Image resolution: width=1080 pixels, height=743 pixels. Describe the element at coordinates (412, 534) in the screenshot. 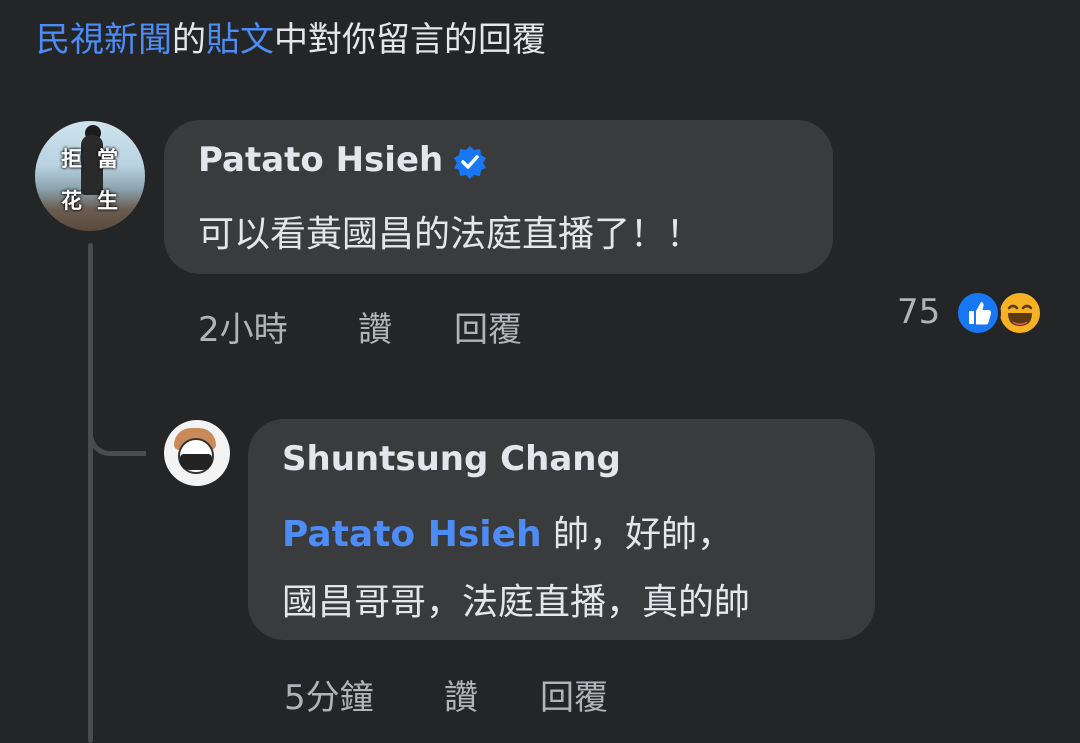

I see `mention-link: Patato Hsieh` at that location.